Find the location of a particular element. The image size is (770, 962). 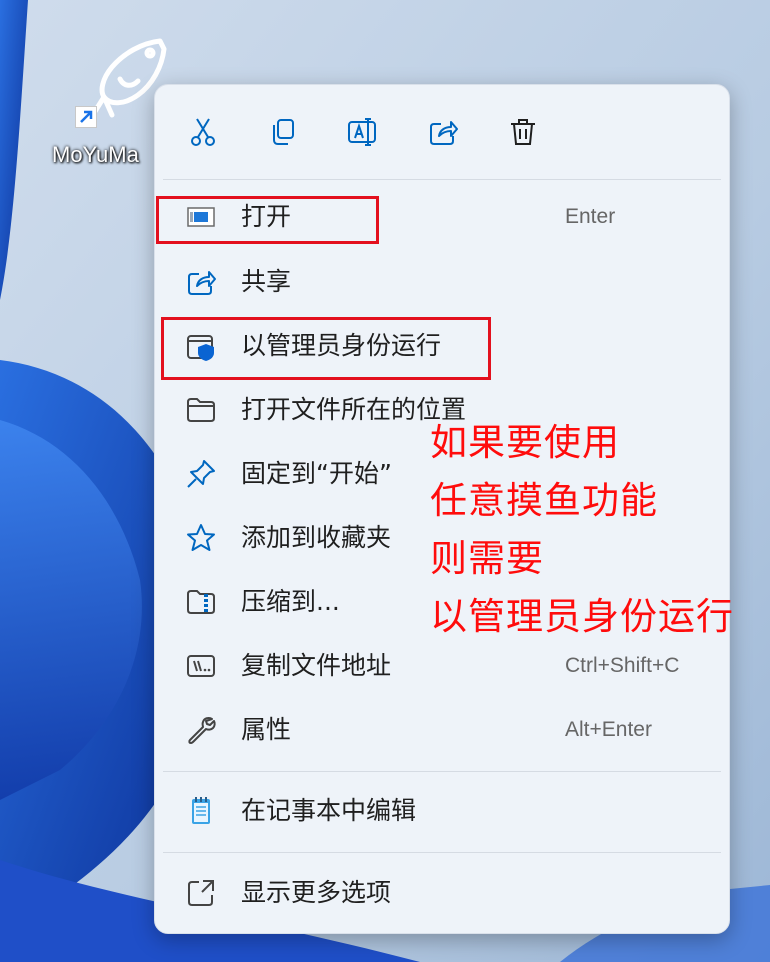

annotation-line: 如果要使用 is located at coordinates (525, 442).